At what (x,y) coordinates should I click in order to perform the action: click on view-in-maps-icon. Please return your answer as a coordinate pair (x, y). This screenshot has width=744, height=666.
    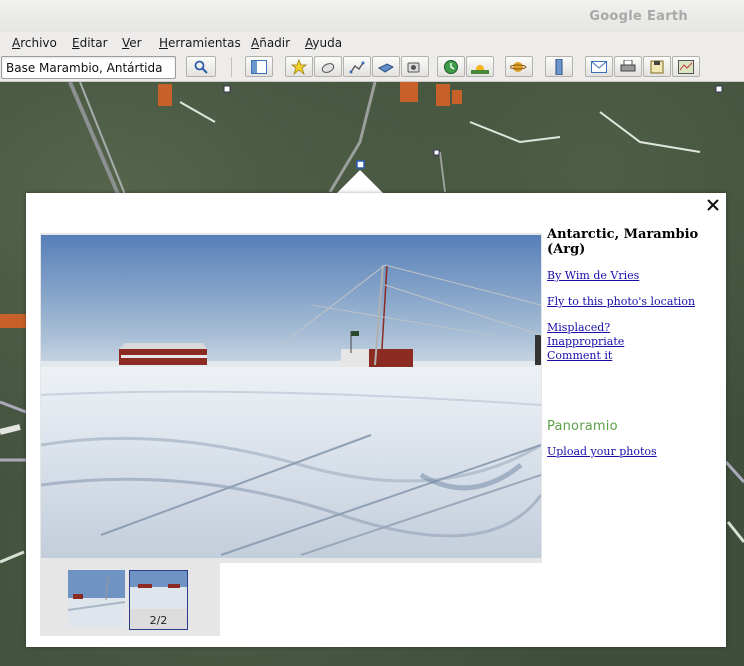
    Looking at the image, I should click on (686, 66).